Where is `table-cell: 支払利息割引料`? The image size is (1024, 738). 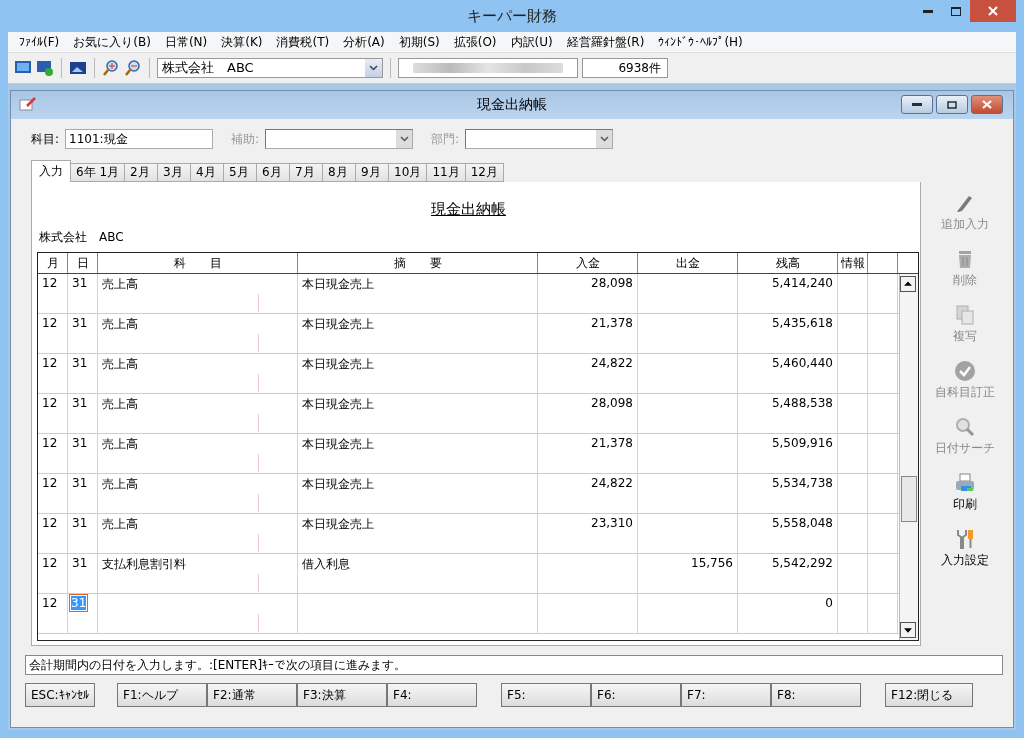 table-cell: 支払利息割引料 is located at coordinates (198, 573).